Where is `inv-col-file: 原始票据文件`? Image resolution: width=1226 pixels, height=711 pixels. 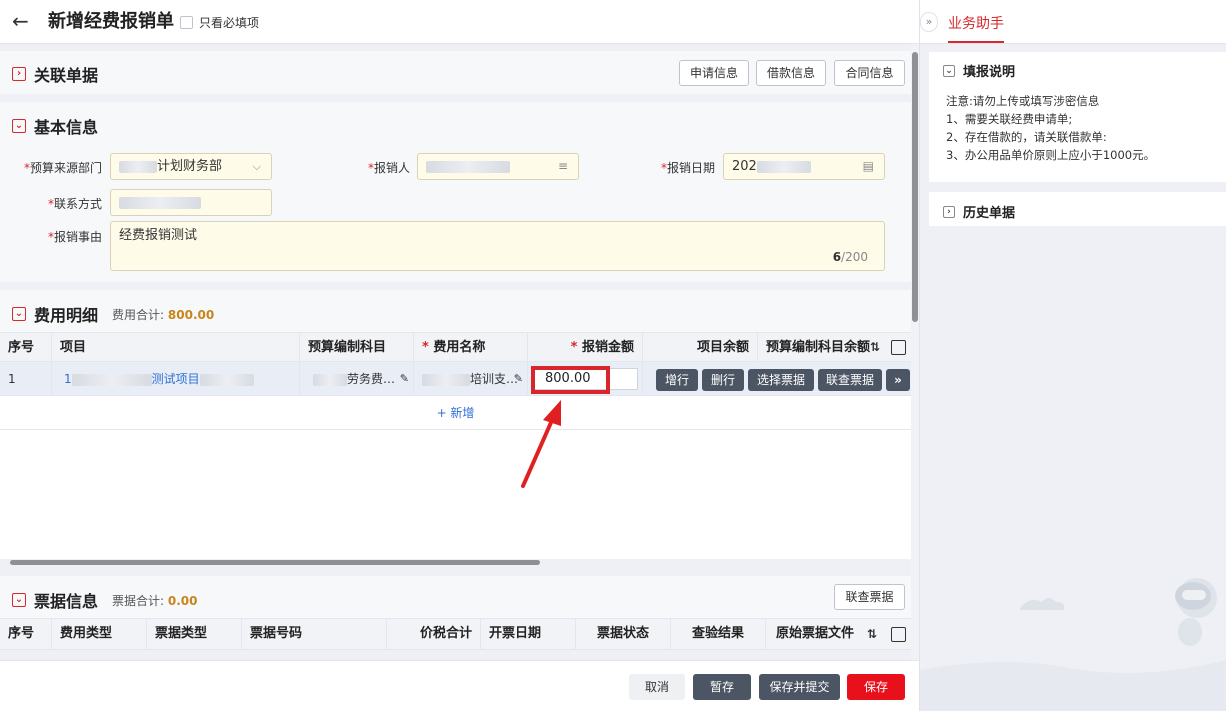
inv-col-file: 原始票据文件 is located at coordinates (814, 633).